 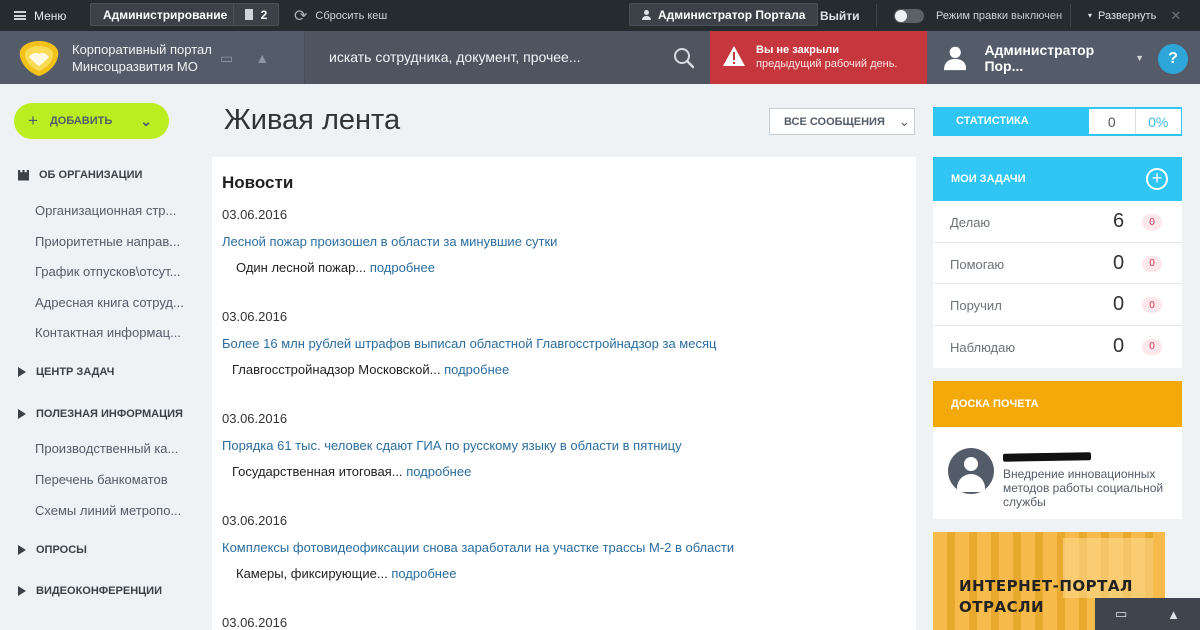 I want to click on portal-name-line1: Корпоративный портал, so click(x=142, y=49).